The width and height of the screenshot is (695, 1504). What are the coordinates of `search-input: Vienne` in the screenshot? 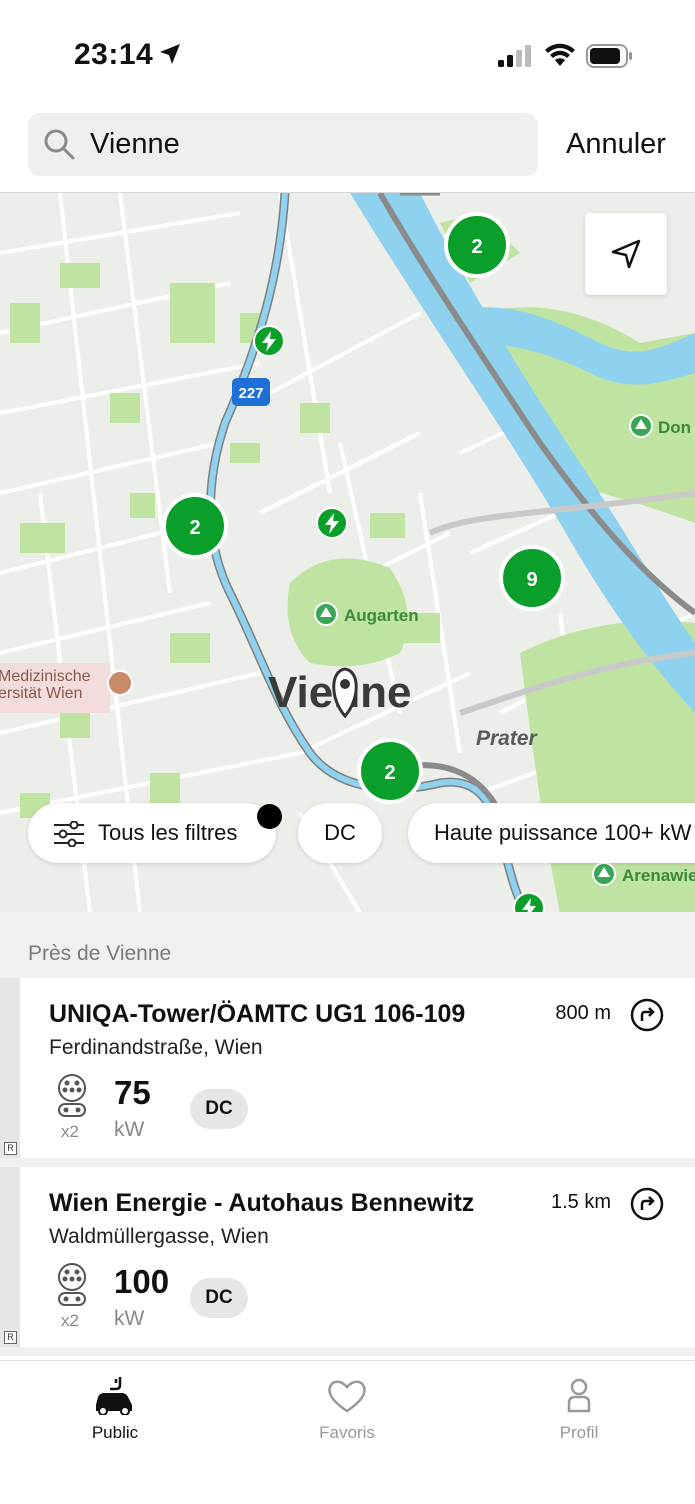 It's located at (135, 144).